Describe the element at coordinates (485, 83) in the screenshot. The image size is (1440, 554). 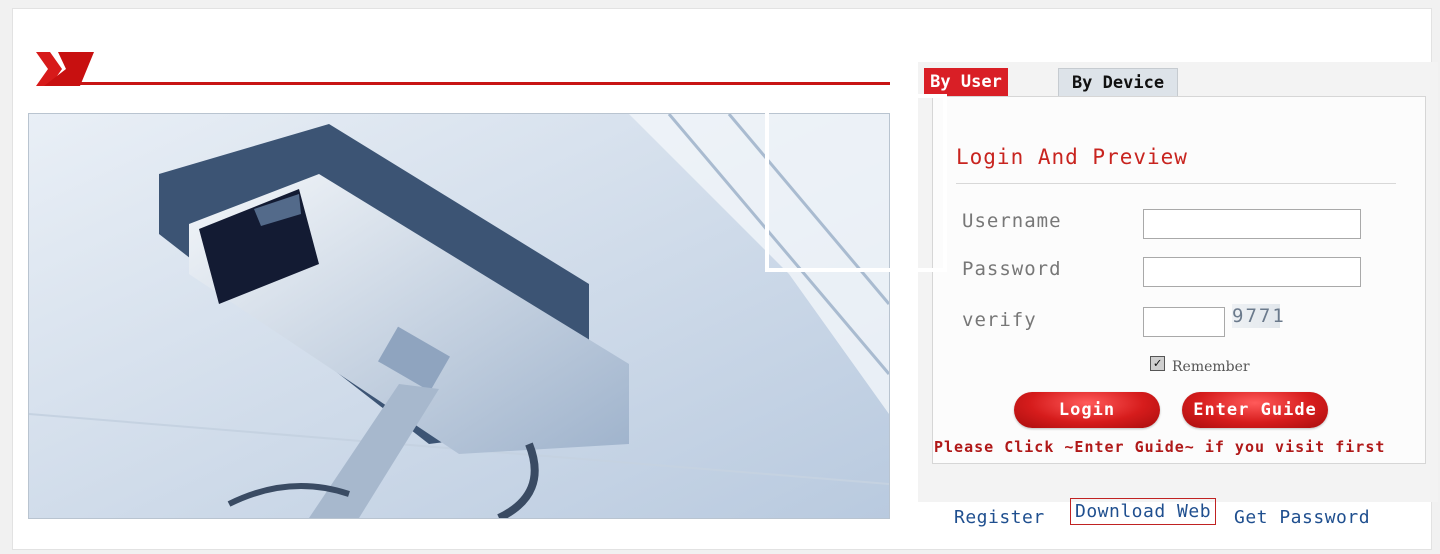
I see `header-divider` at that location.